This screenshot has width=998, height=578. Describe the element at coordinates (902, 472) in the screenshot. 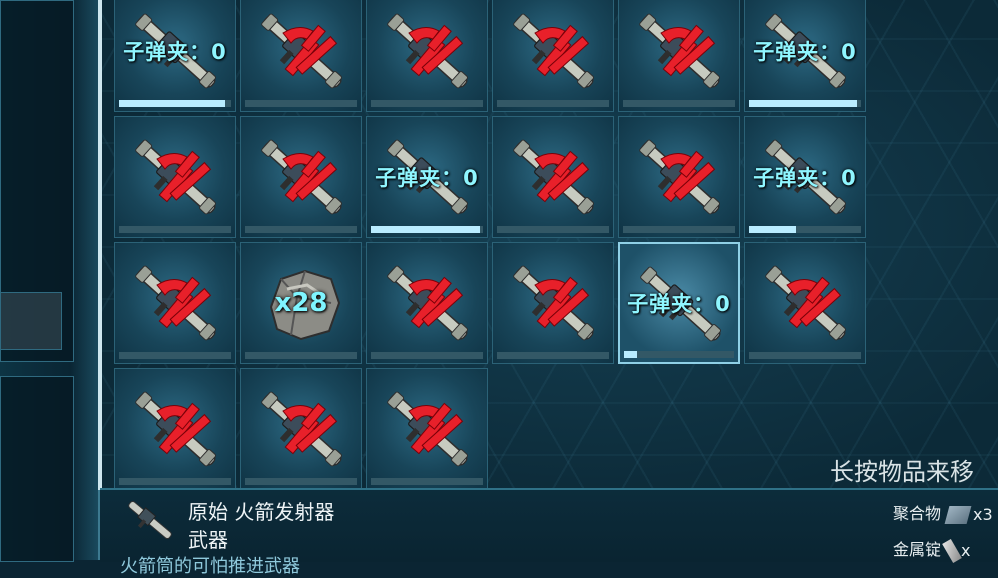

I see `long-press-hint: 长按物品来移` at that location.